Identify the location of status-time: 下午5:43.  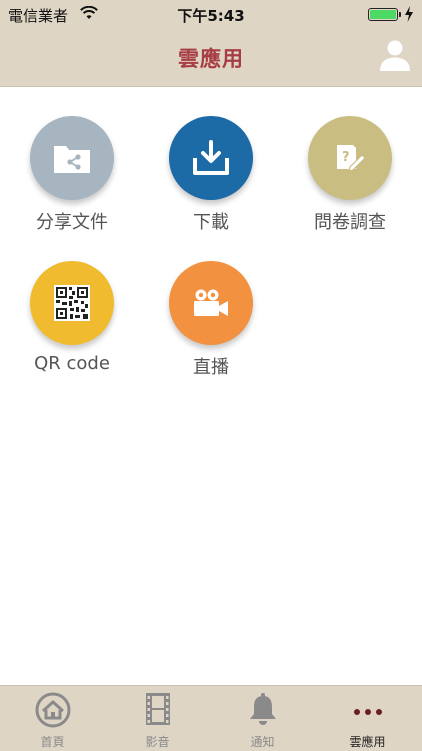
(211, 16).